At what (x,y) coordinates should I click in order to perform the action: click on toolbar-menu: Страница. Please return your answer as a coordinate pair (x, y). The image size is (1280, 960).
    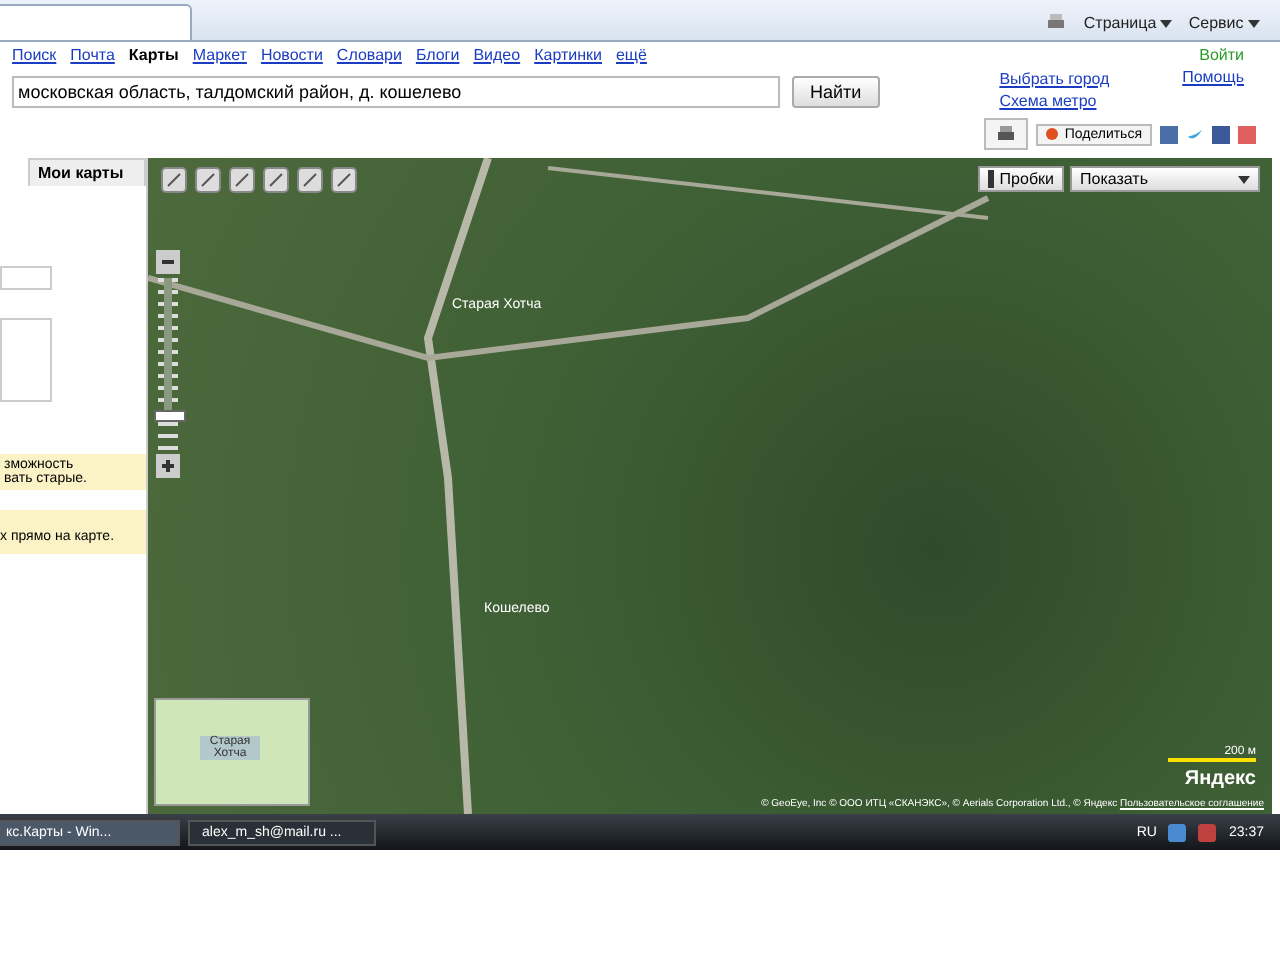
    Looking at the image, I should click on (1128, 22).